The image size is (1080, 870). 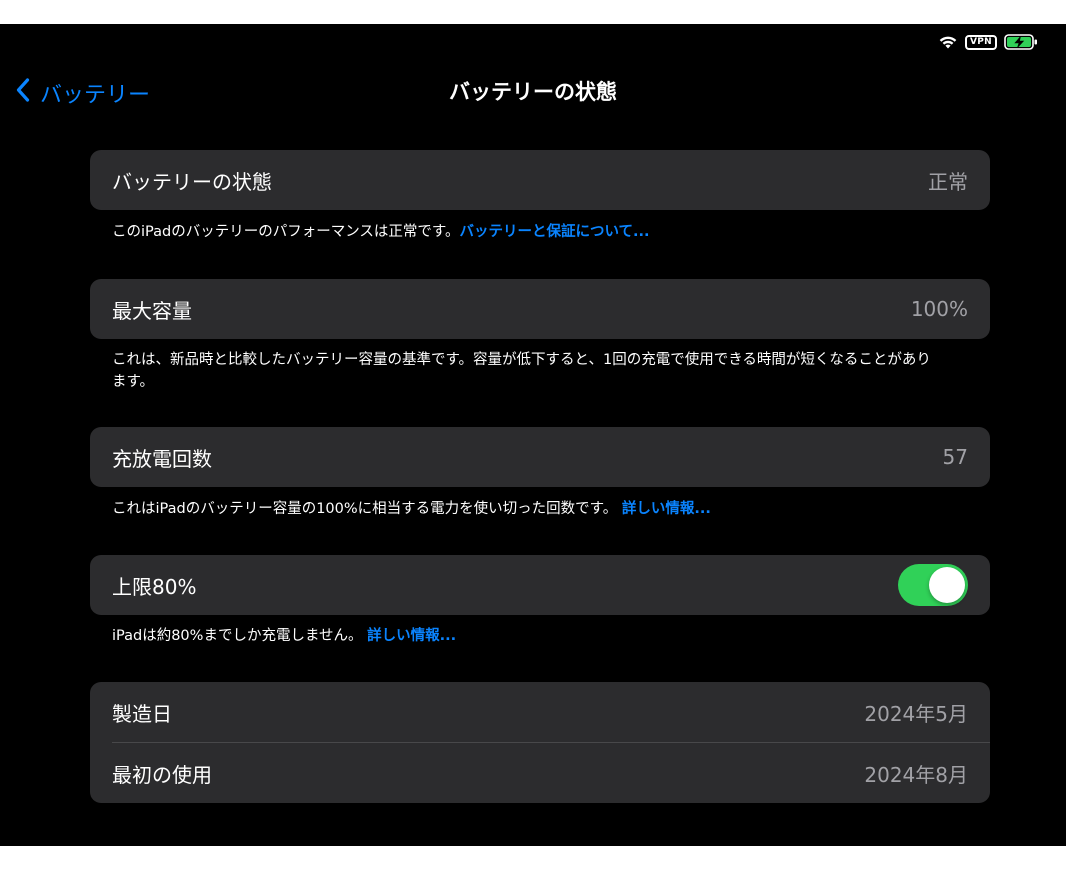 What do you see at coordinates (981, 42) in the screenshot?
I see `vpn-badge: VPN` at bounding box center [981, 42].